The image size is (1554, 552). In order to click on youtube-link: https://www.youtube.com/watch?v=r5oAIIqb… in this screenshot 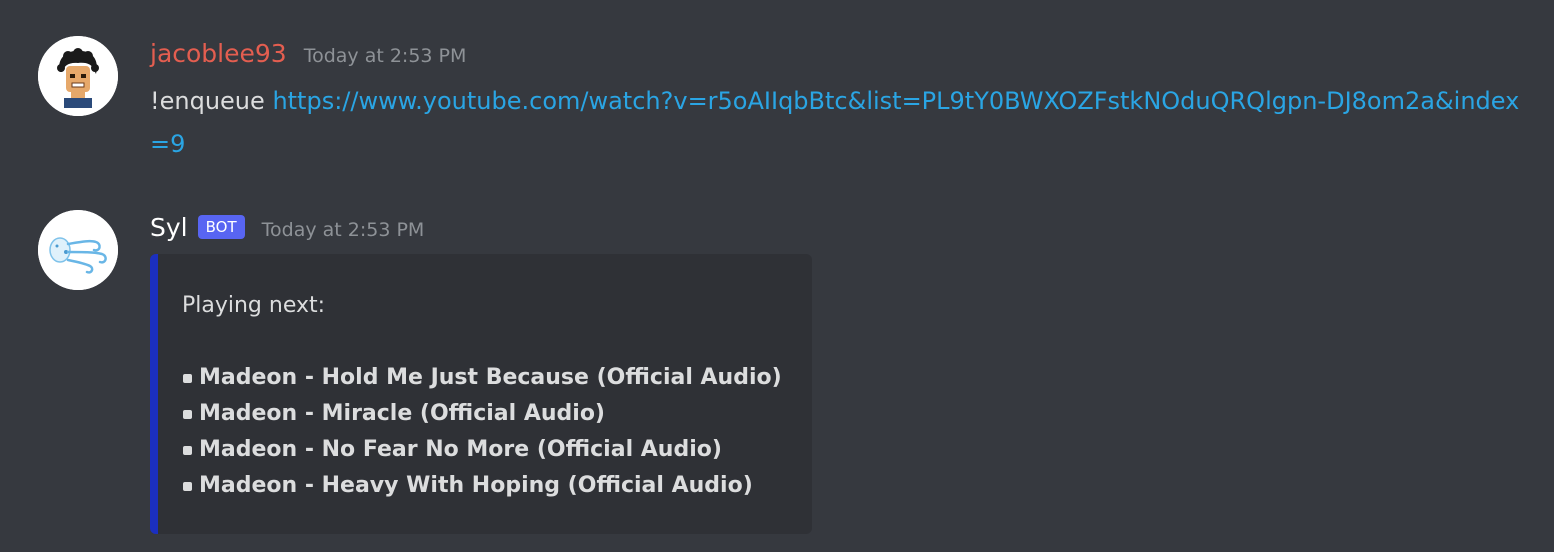, I will do `click(834, 122)`.